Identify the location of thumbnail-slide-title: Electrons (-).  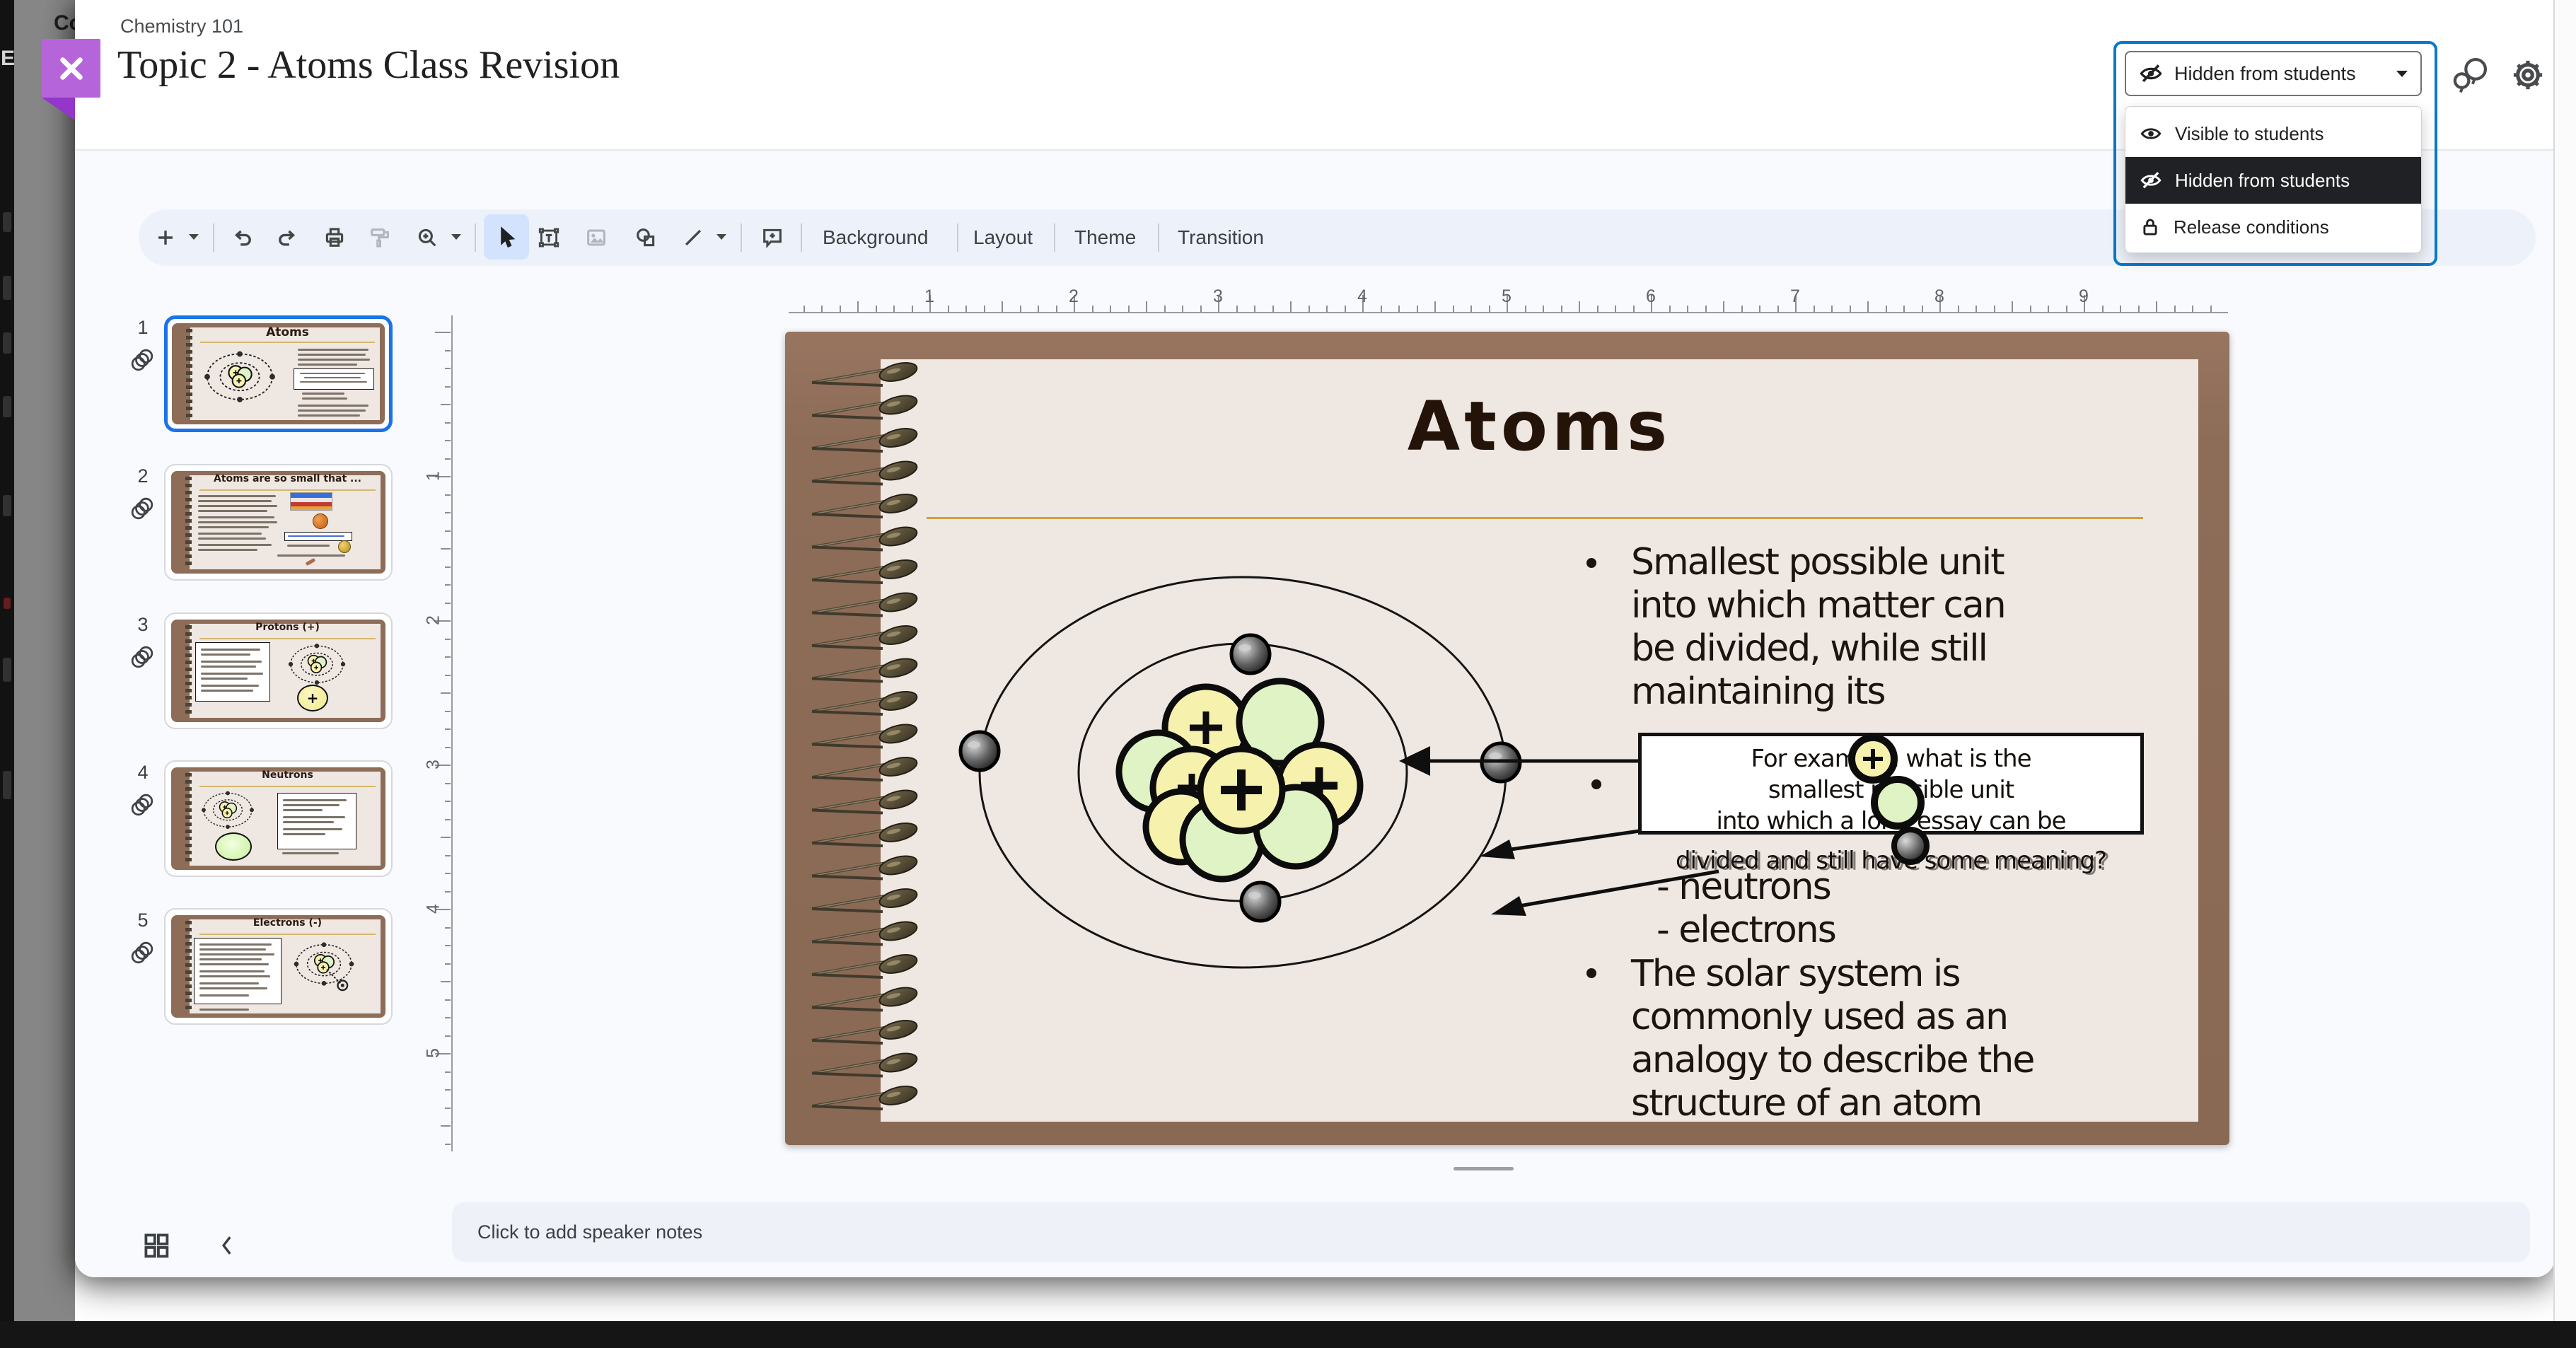
(288, 923).